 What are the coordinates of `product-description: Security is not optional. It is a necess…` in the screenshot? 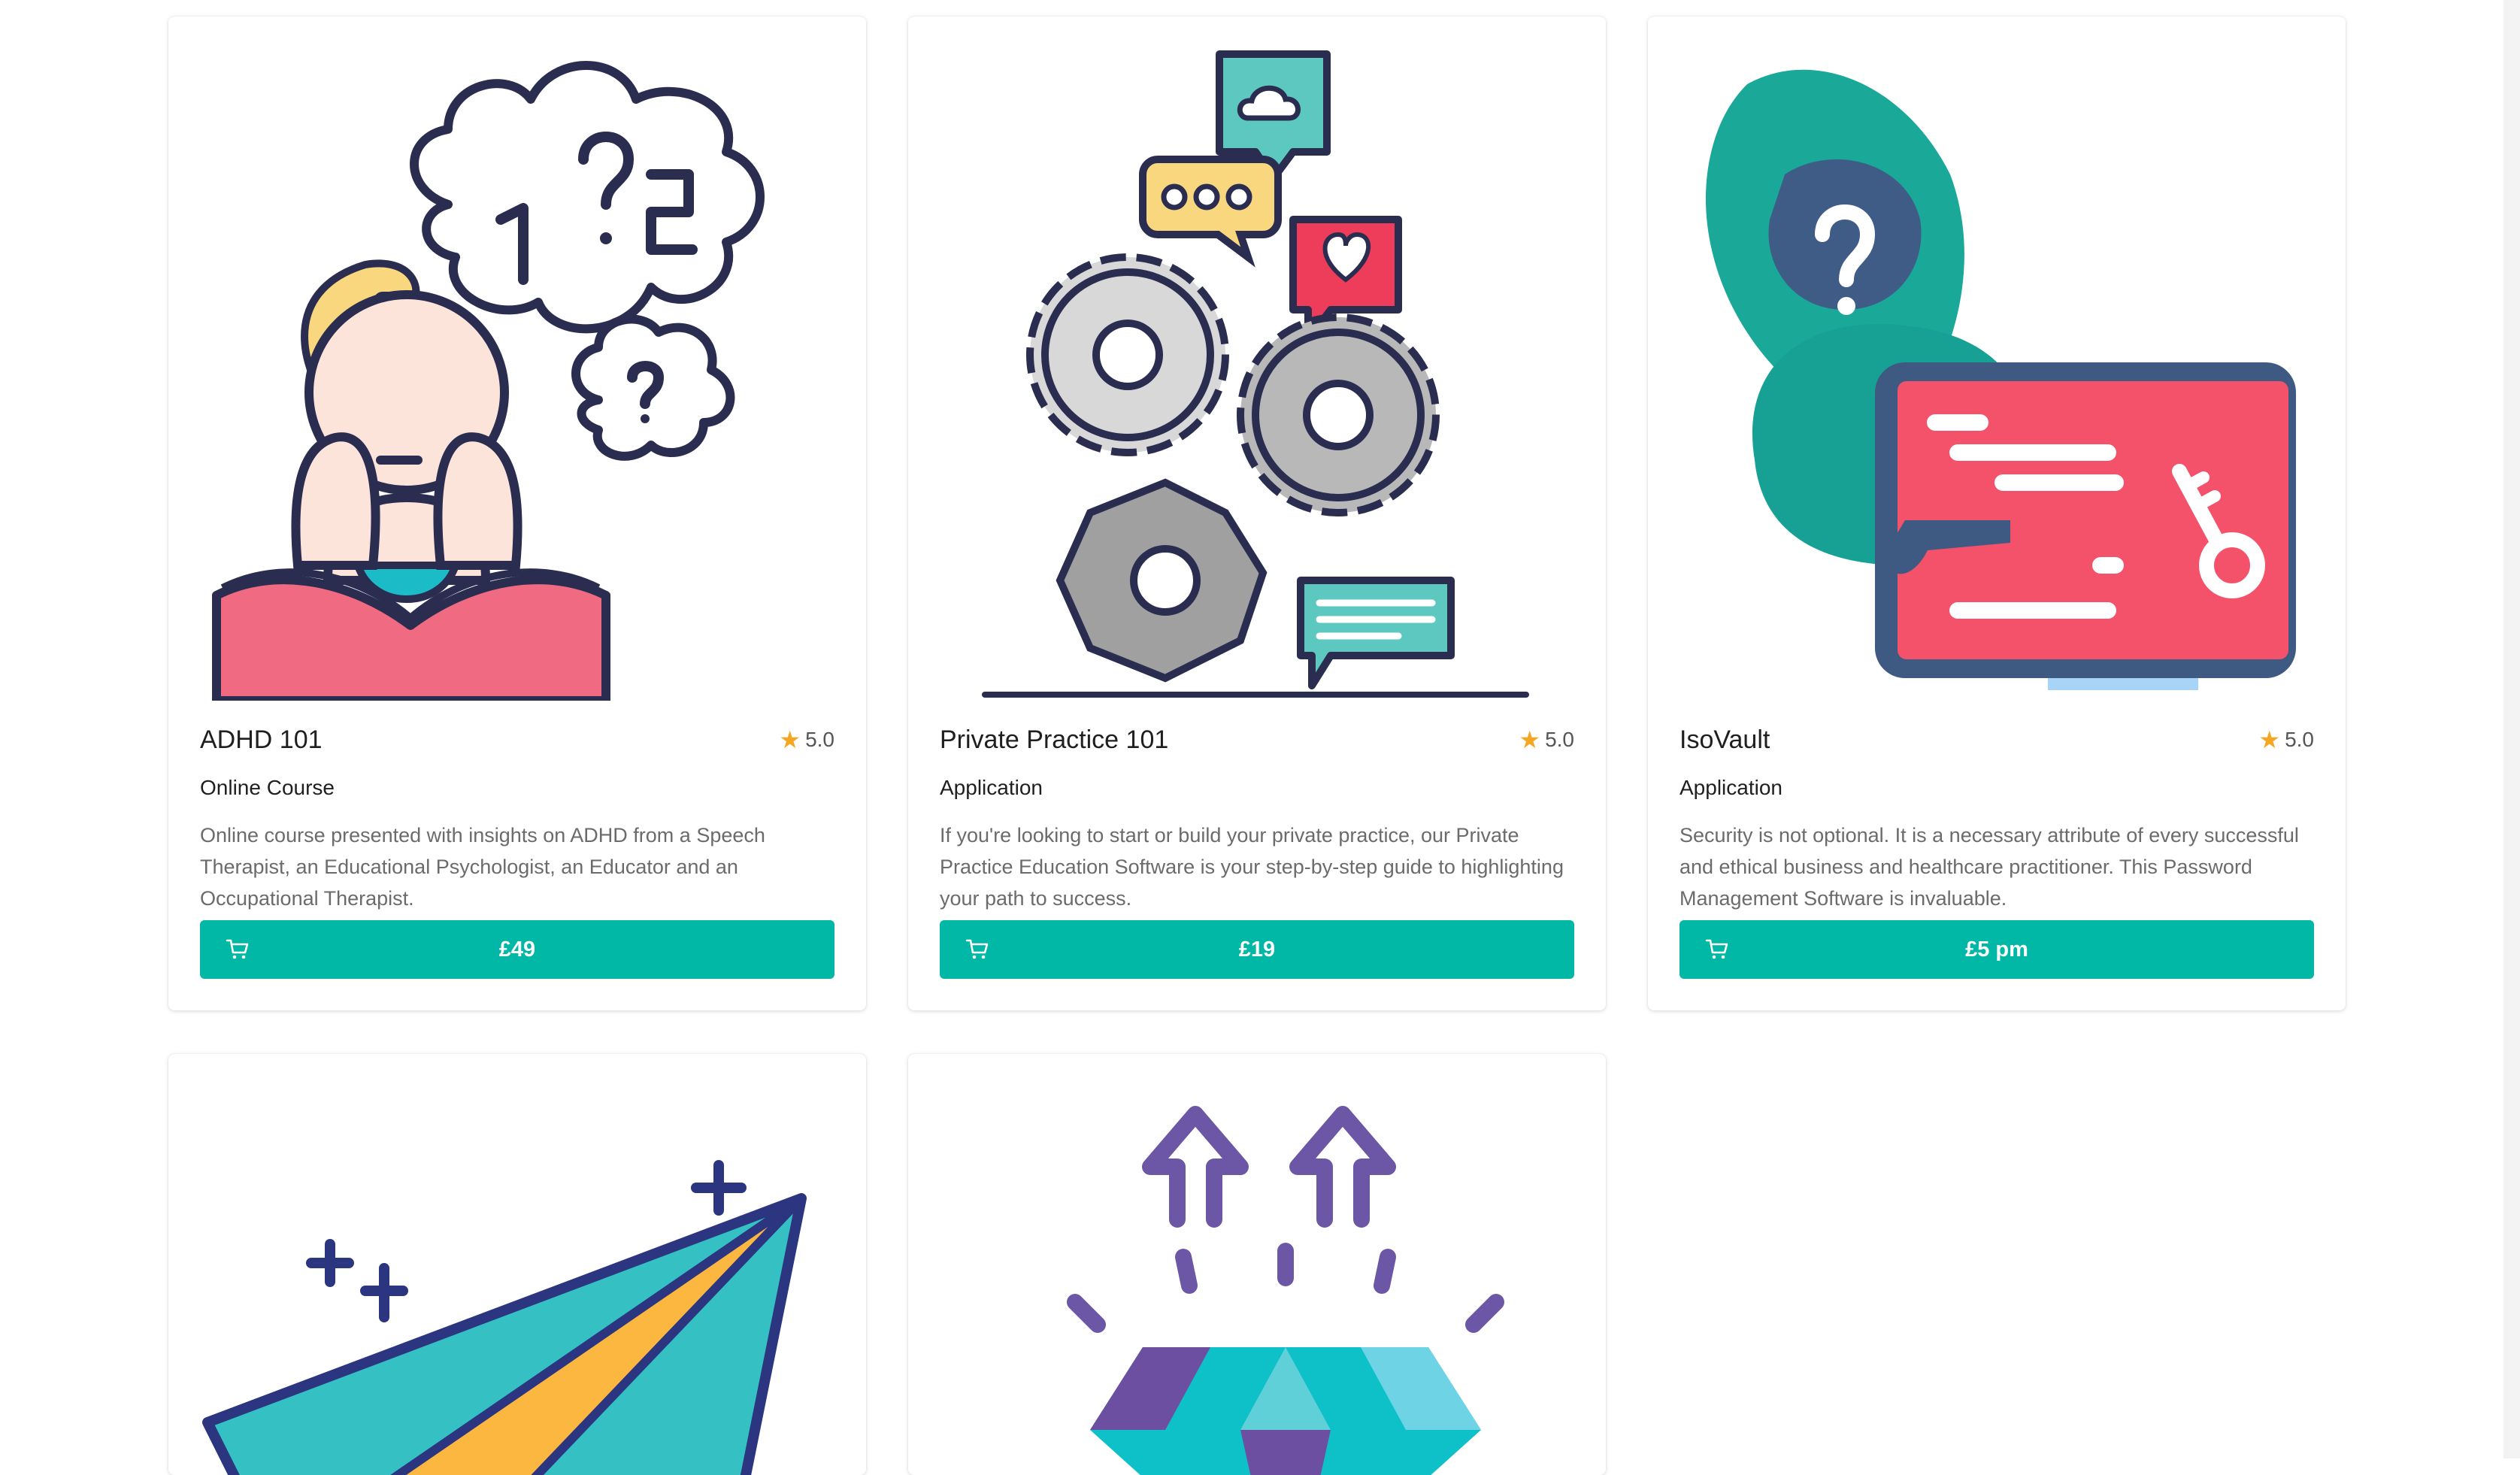 It's located at (1989, 867).